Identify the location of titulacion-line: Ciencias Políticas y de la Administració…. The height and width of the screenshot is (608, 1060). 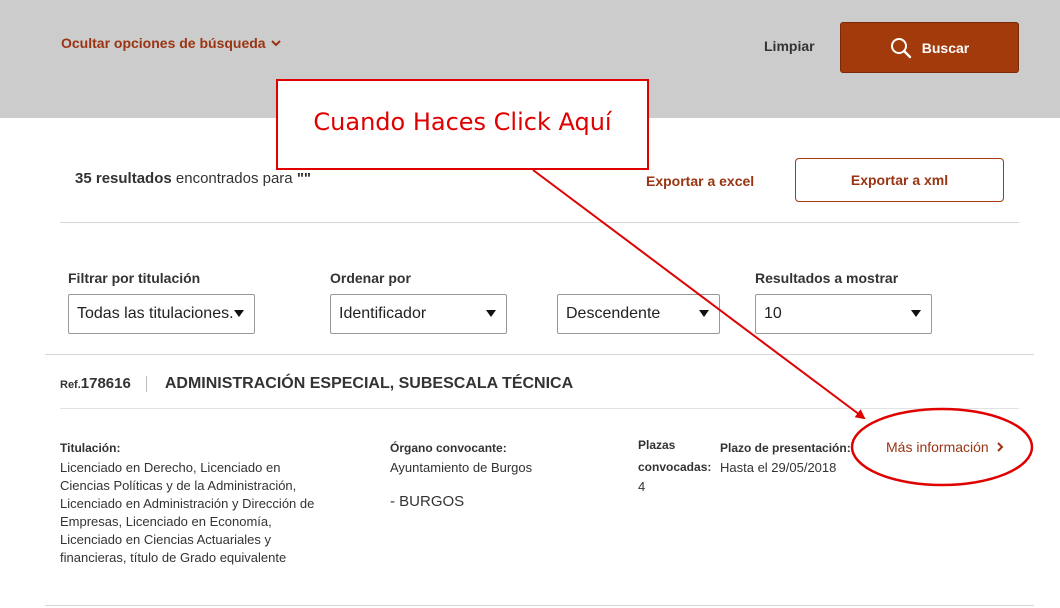
(178, 485).